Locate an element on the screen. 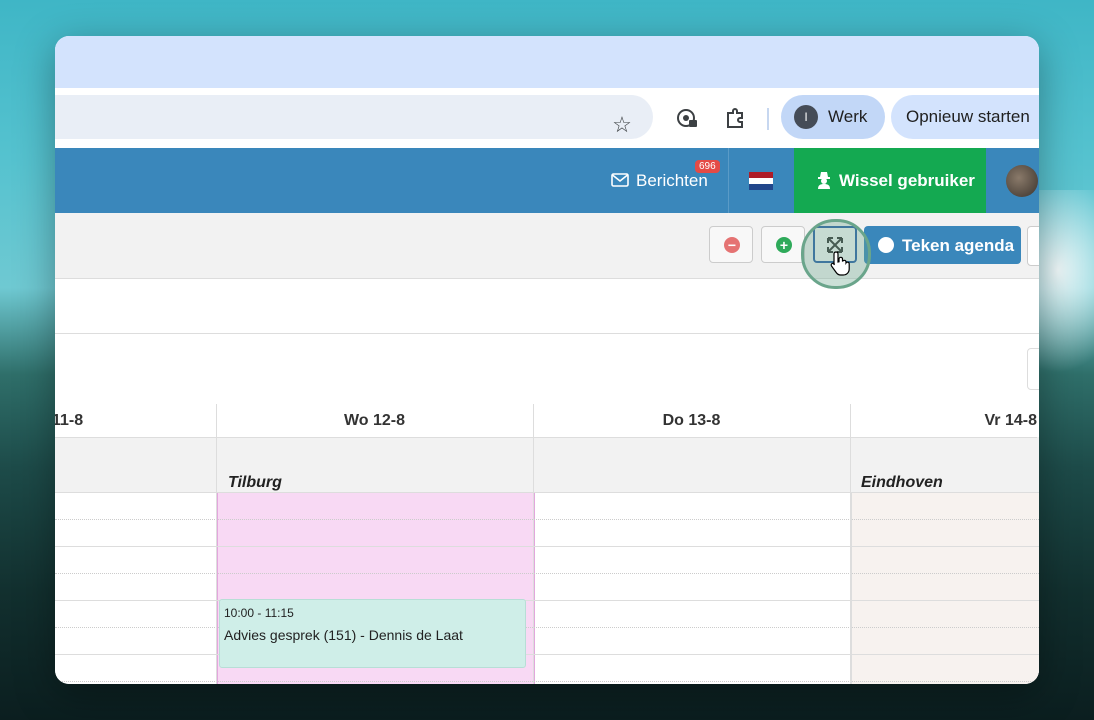 This screenshot has height=720, width=1094. user-avatar is located at coordinates (1022, 181).